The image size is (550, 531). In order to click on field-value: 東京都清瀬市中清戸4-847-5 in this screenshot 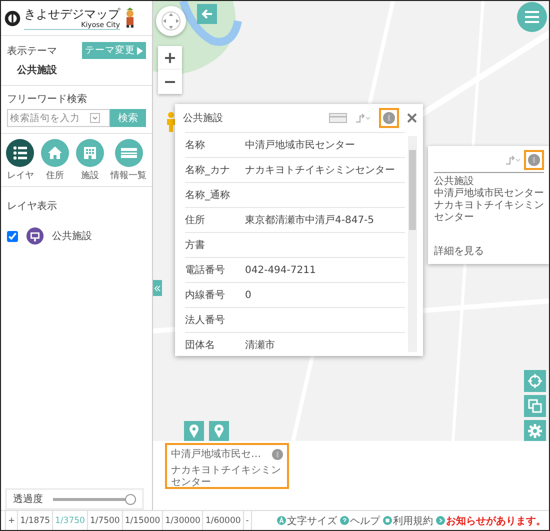, I will do `click(309, 220)`.